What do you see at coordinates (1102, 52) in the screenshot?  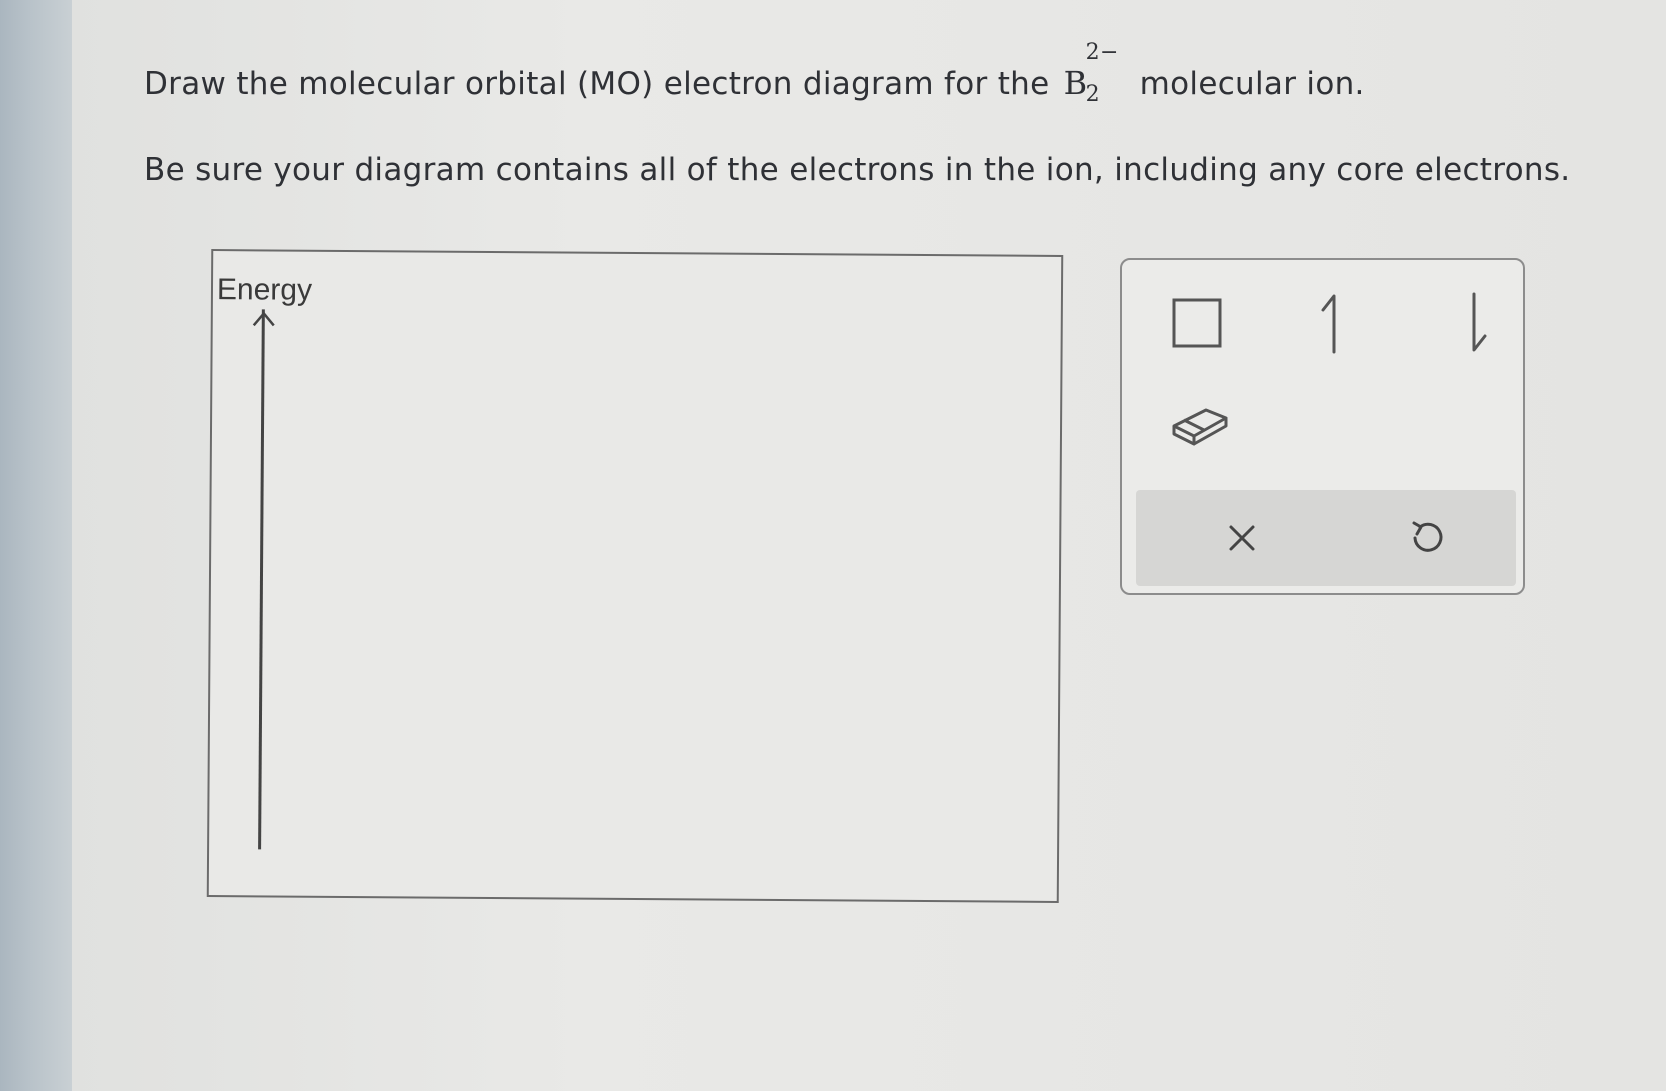 I see `formula-charge: 2−` at bounding box center [1102, 52].